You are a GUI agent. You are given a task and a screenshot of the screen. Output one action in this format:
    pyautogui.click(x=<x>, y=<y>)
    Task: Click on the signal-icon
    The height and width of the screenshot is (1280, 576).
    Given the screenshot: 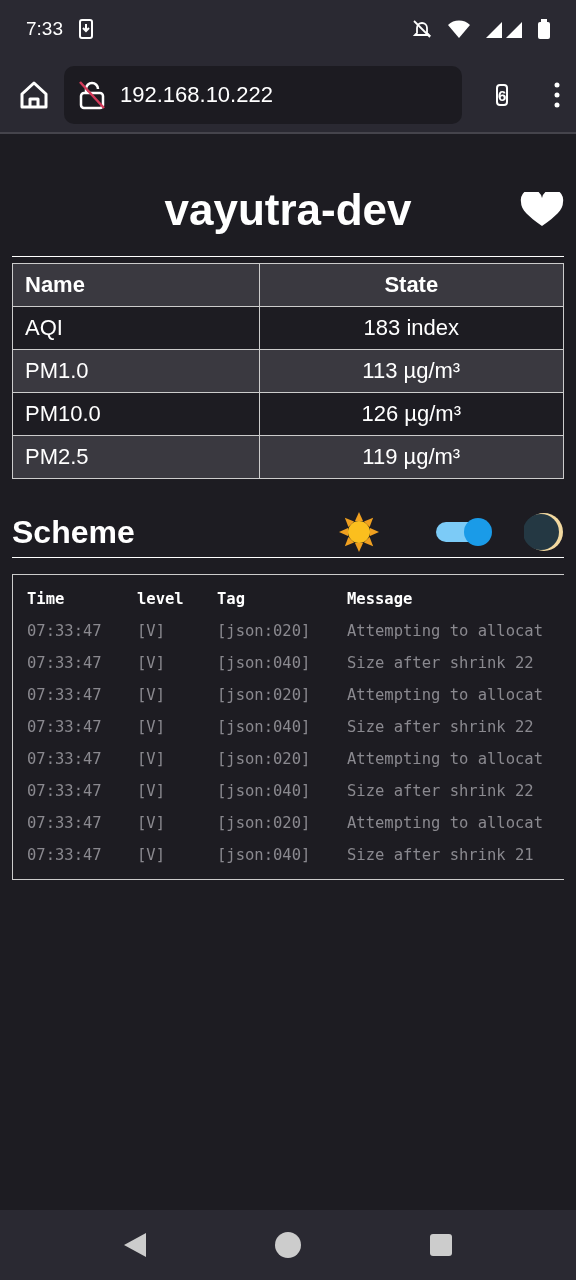 What is the action you would take?
    pyautogui.click(x=504, y=29)
    